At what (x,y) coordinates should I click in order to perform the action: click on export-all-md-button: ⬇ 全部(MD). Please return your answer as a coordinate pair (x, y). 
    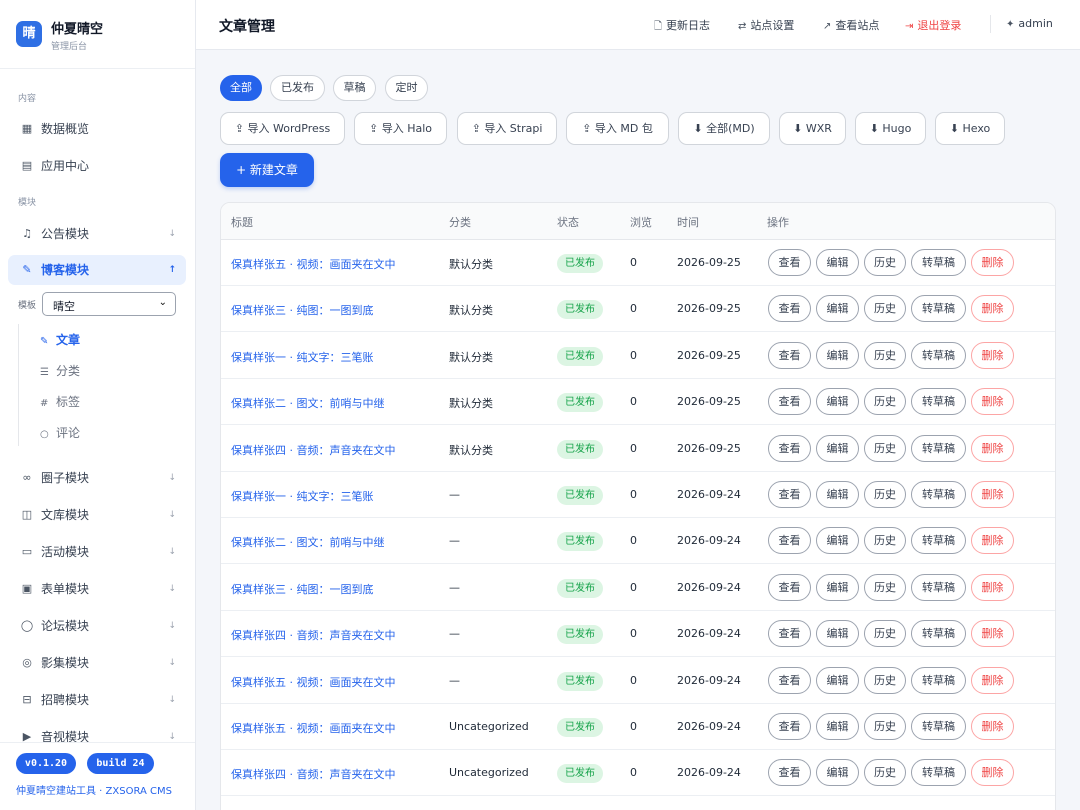
    Looking at the image, I should click on (724, 128).